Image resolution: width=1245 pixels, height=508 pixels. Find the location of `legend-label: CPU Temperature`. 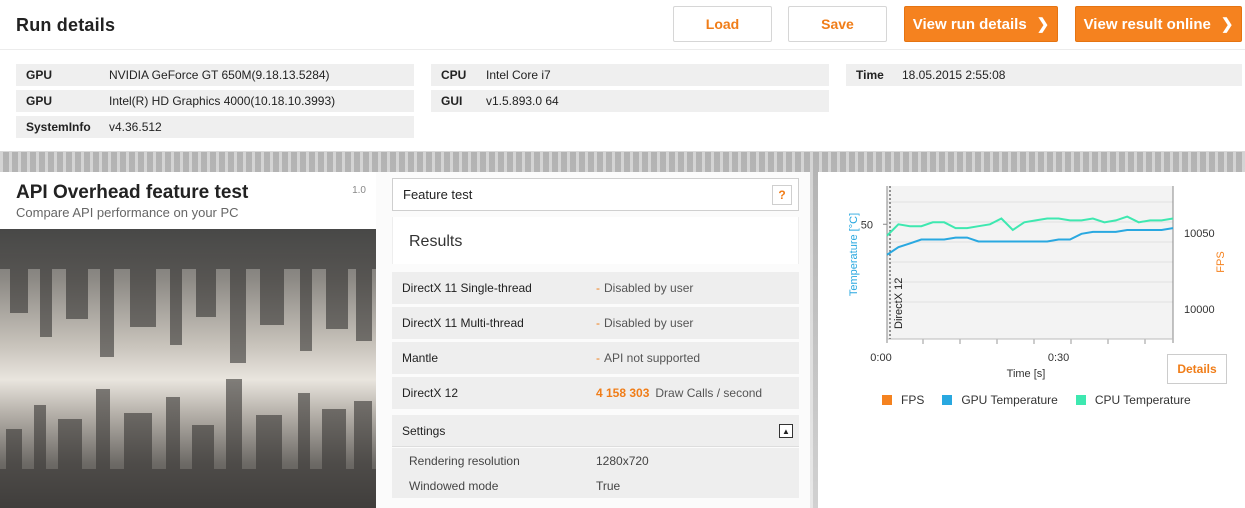

legend-label: CPU Temperature is located at coordinates (1142, 400).